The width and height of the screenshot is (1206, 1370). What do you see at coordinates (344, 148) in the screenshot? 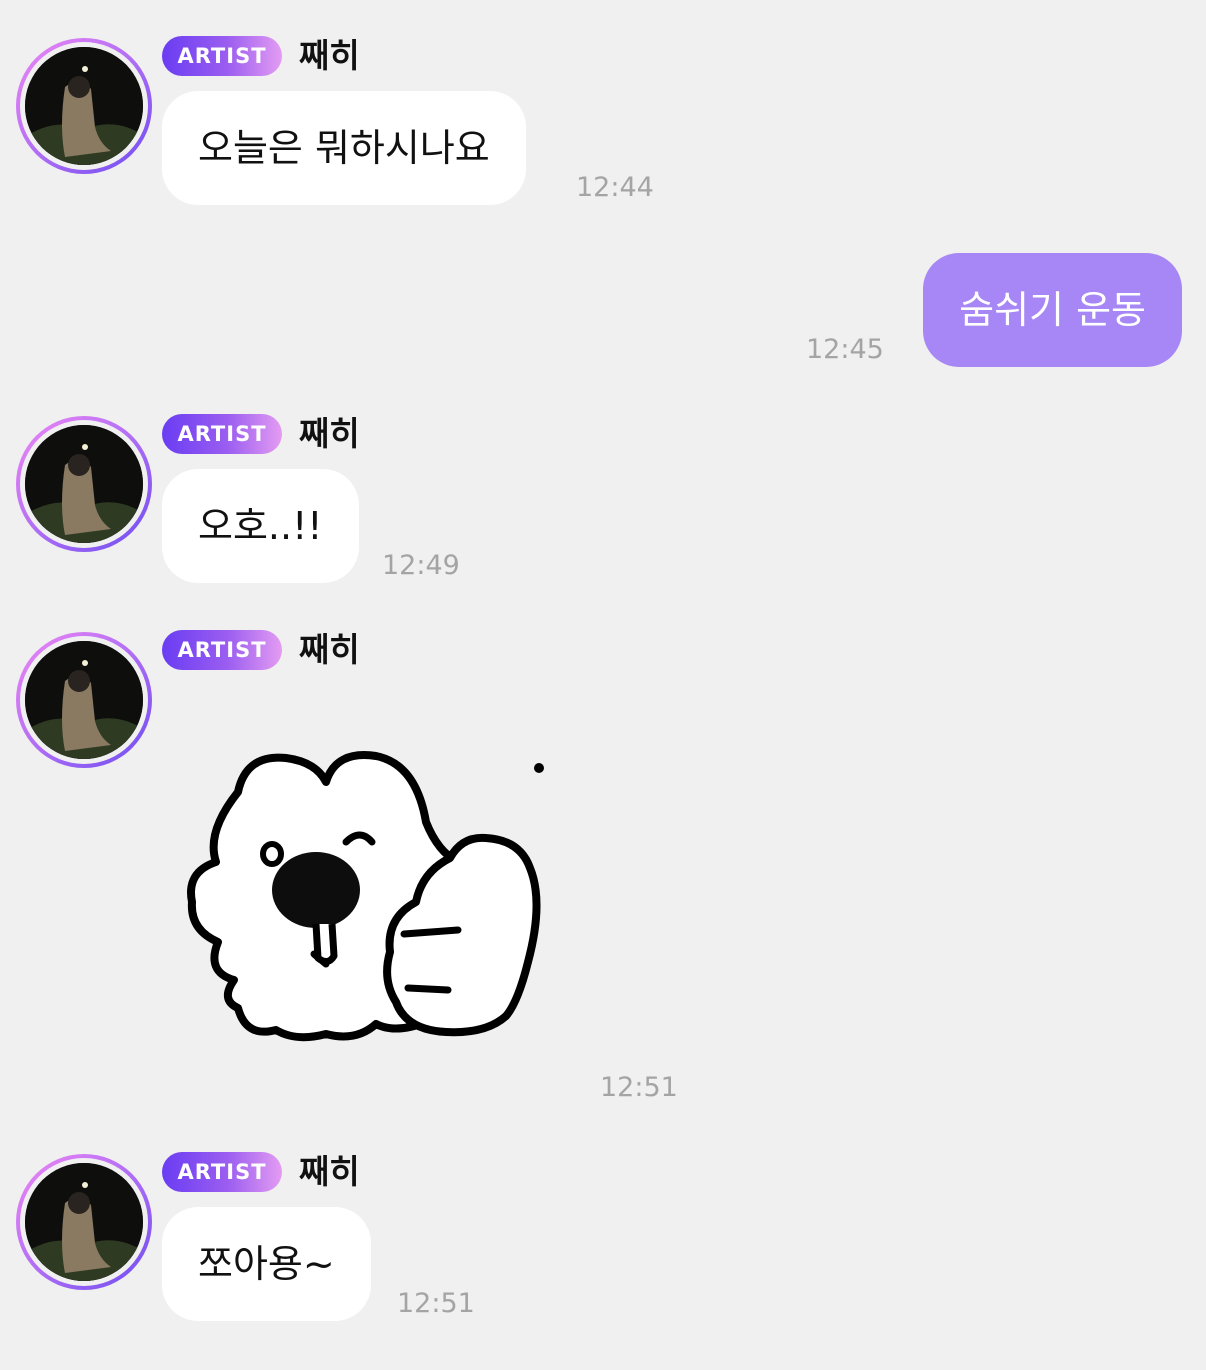
I see `message-bubble: 오늘은 뭐하시나요` at bounding box center [344, 148].